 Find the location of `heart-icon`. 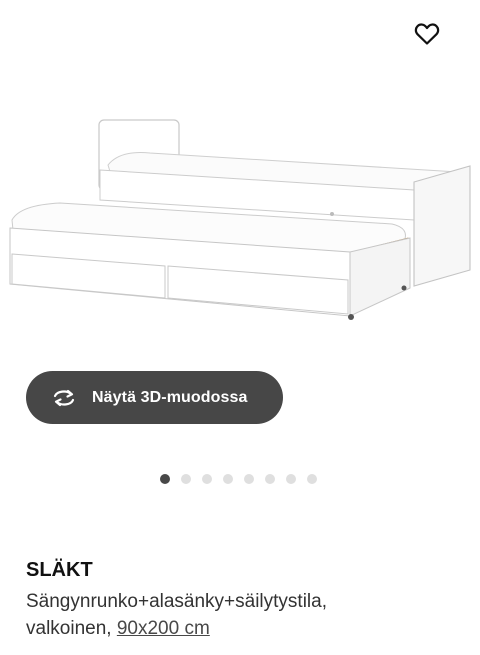

heart-icon is located at coordinates (427, 34).